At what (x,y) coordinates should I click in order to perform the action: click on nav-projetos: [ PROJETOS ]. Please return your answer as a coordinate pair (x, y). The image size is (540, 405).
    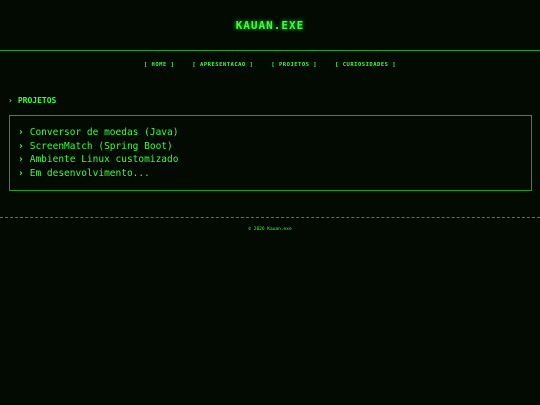
    Looking at the image, I should click on (294, 65).